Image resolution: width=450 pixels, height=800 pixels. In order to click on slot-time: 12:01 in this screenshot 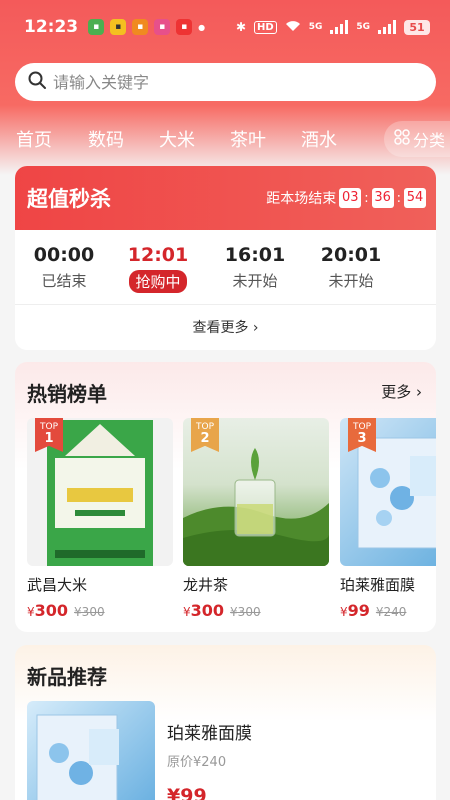, I will do `click(158, 255)`.